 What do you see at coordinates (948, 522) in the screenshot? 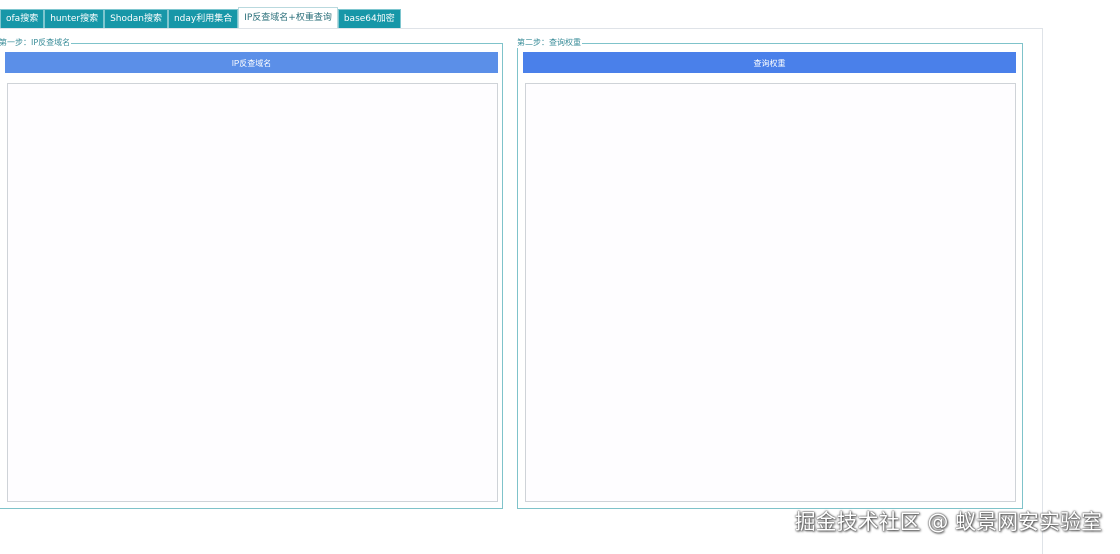
I see `watermark-text: 掘金技术社区 @ 蚁景网安实验室` at bounding box center [948, 522].